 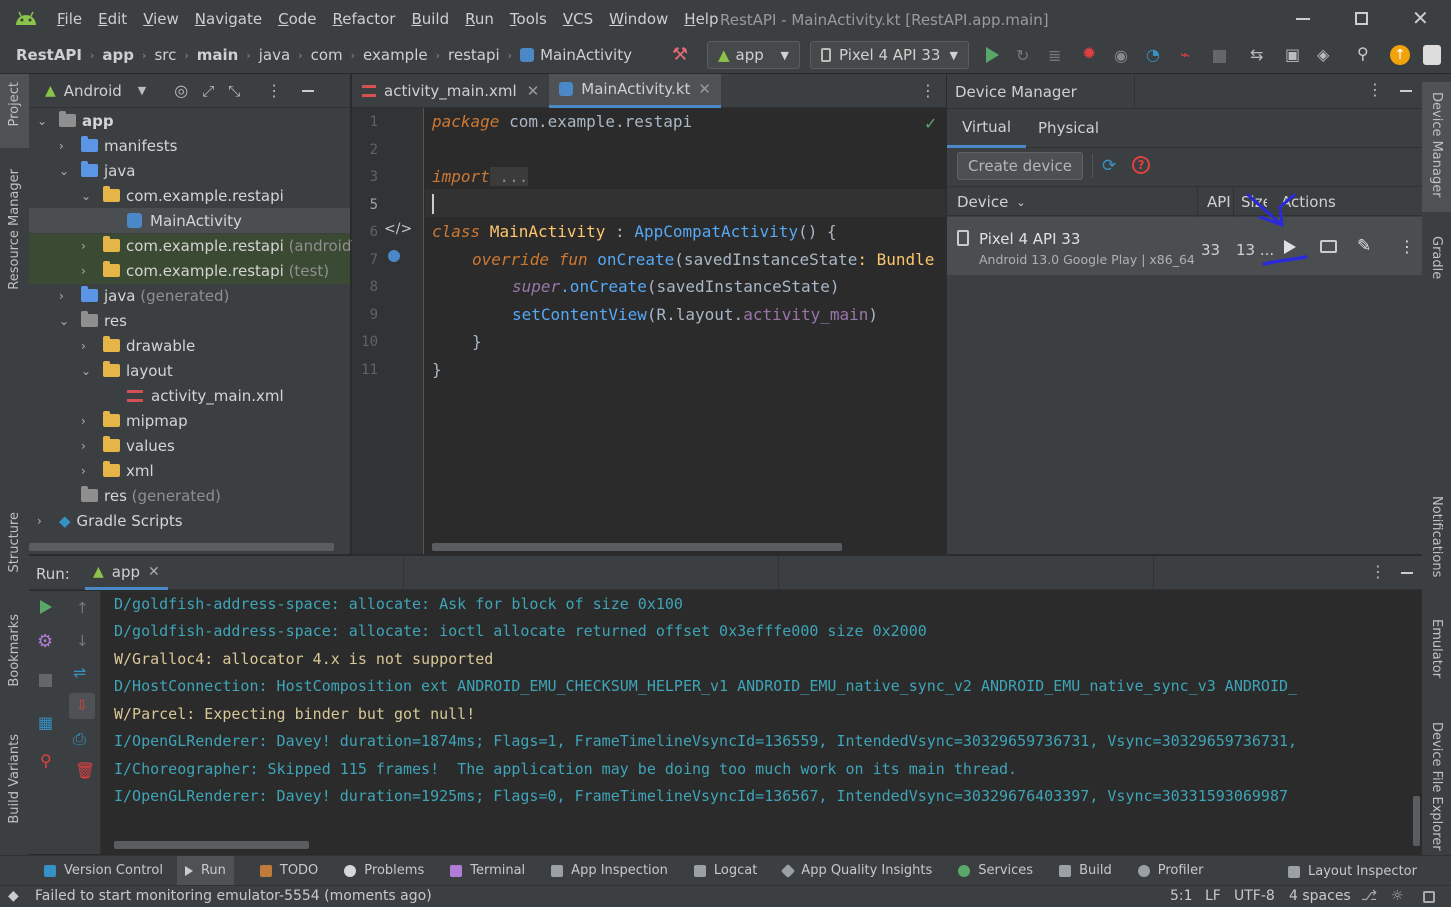 What do you see at coordinates (586, 55) in the screenshot?
I see `breadcrumb-mainactivity: MainActivity` at bounding box center [586, 55].